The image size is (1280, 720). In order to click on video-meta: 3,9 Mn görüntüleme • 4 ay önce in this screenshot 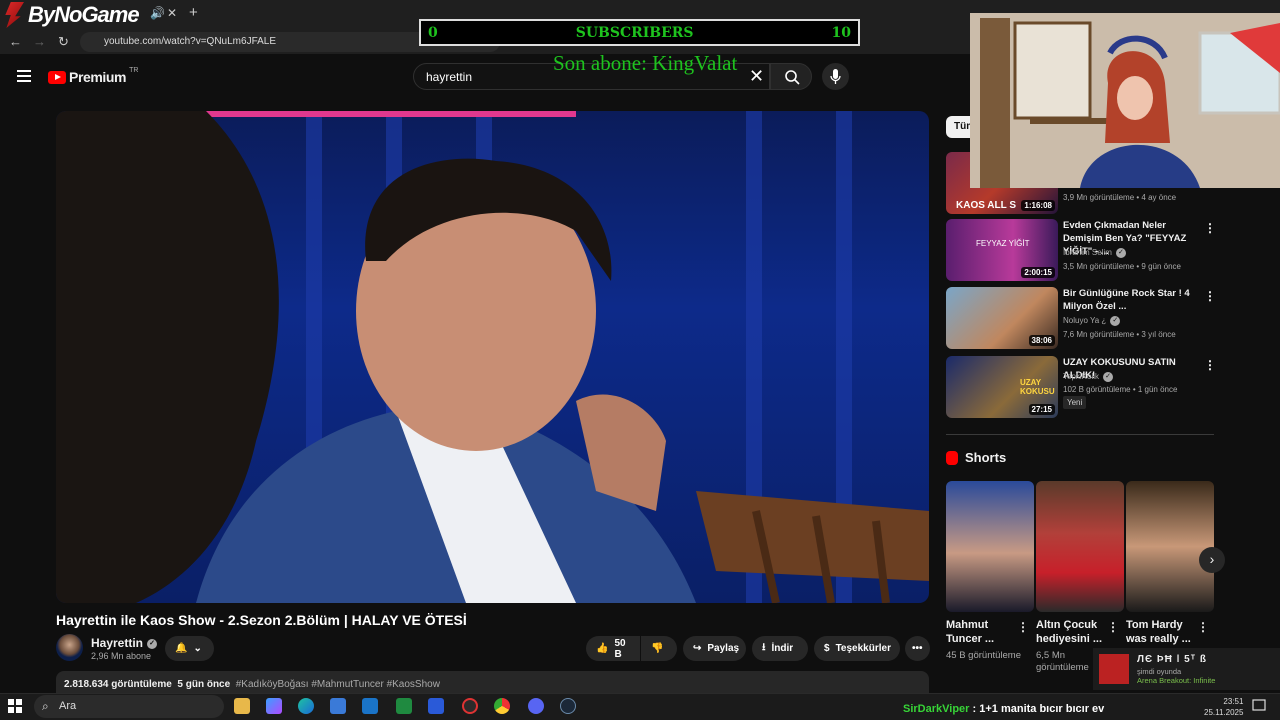, I will do `click(1120, 197)`.